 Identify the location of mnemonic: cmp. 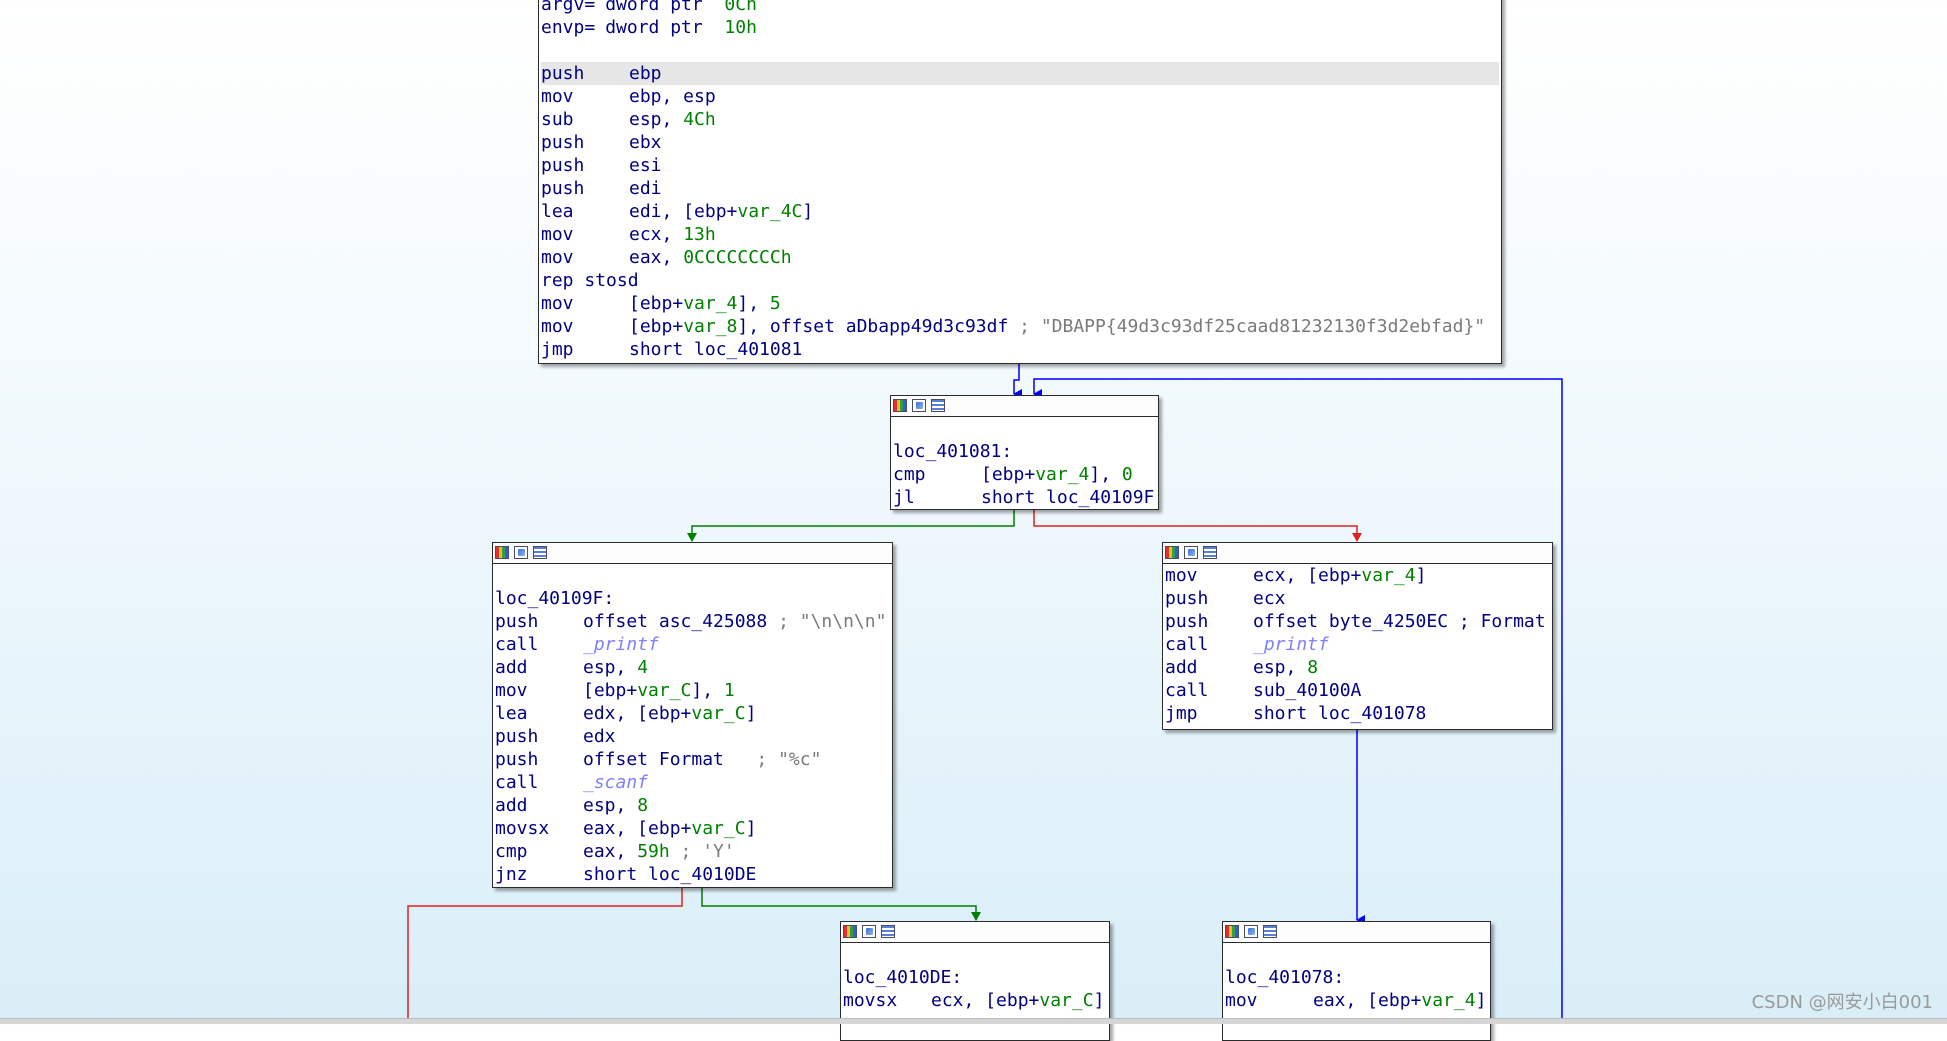
(511, 851).